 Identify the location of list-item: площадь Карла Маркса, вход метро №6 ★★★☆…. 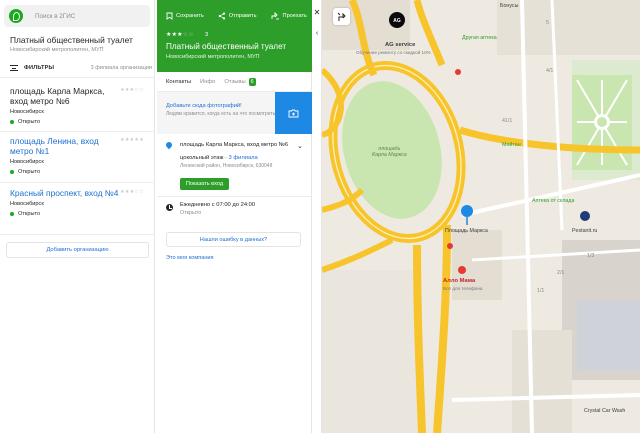
(78, 105).